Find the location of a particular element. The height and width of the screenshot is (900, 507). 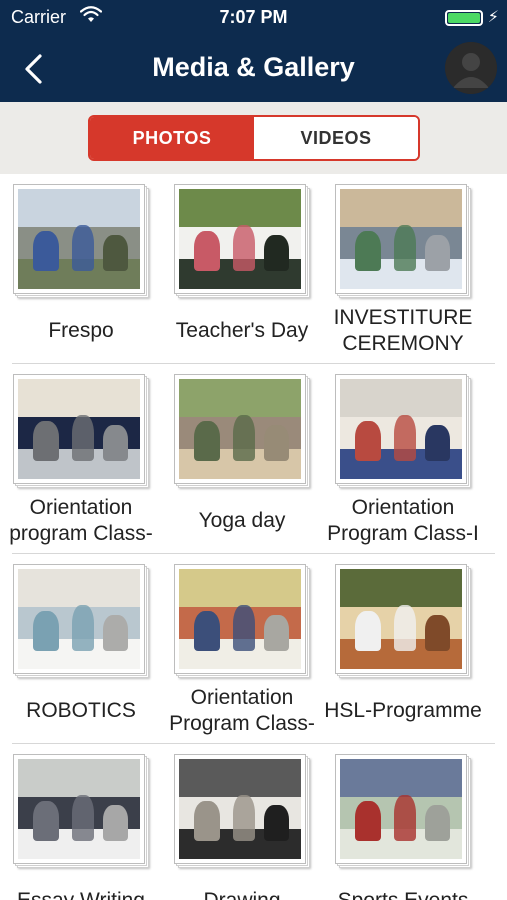

status-bar: Carrier 7:07 PM ⚡ is located at coordinates (253, 18).